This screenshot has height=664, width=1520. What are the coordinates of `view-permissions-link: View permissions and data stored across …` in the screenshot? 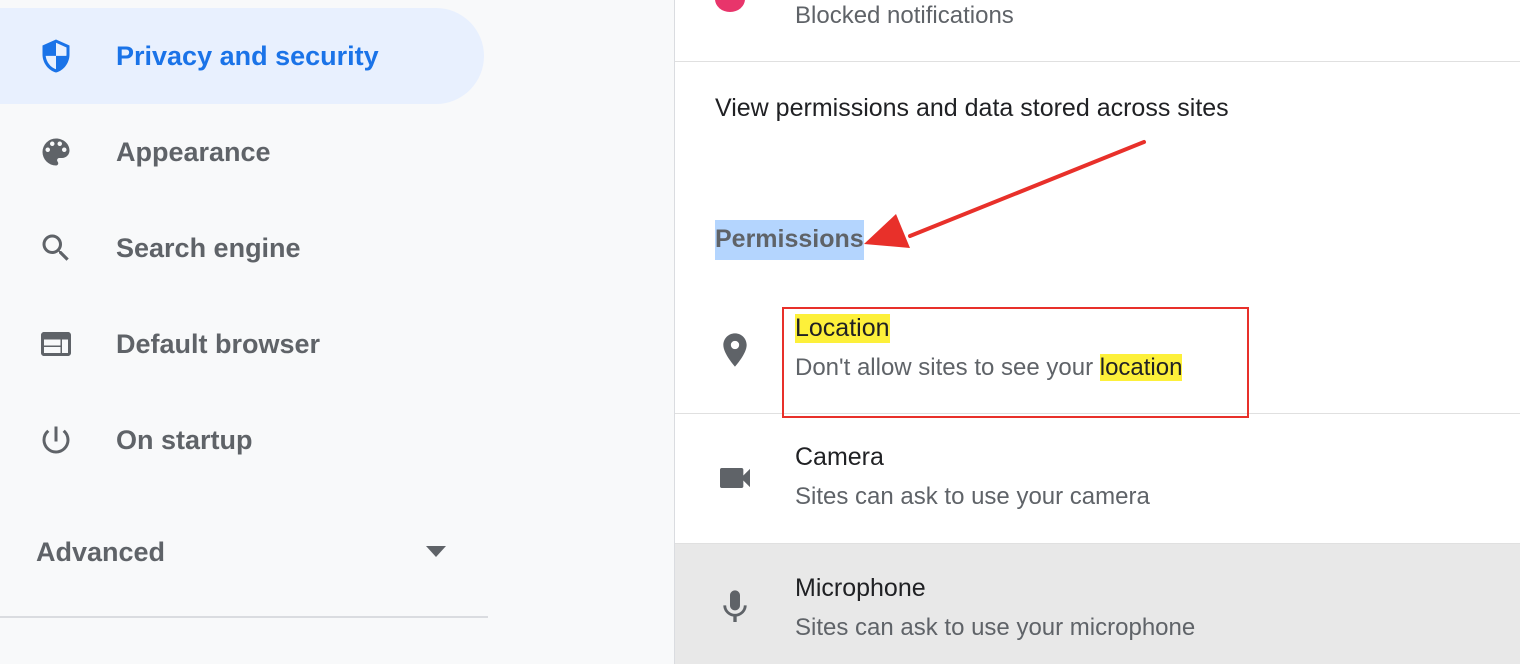 It's located at (972, 108).